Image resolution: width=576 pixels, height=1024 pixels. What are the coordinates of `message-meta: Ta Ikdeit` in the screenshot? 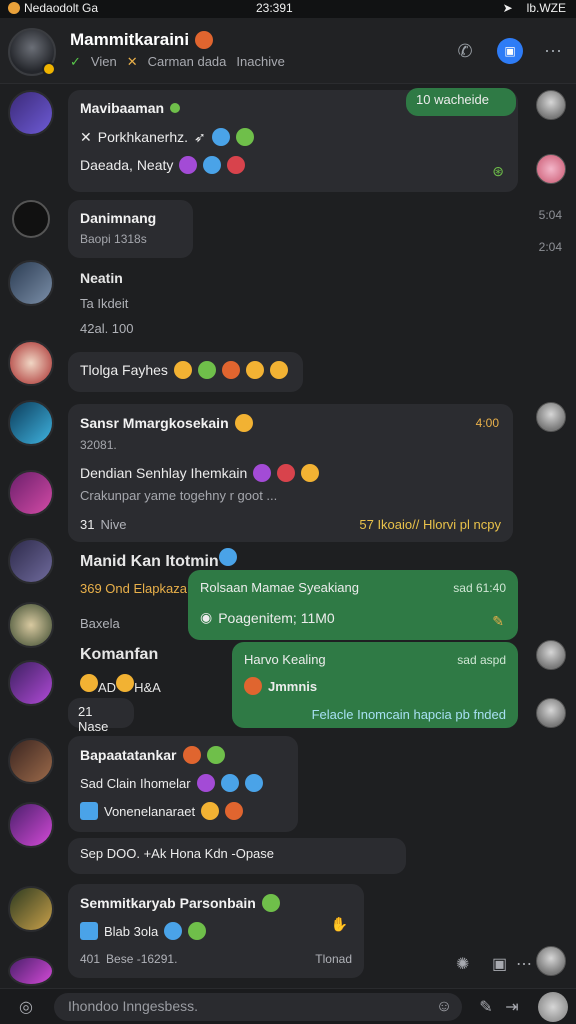 It's located at (104, 303).